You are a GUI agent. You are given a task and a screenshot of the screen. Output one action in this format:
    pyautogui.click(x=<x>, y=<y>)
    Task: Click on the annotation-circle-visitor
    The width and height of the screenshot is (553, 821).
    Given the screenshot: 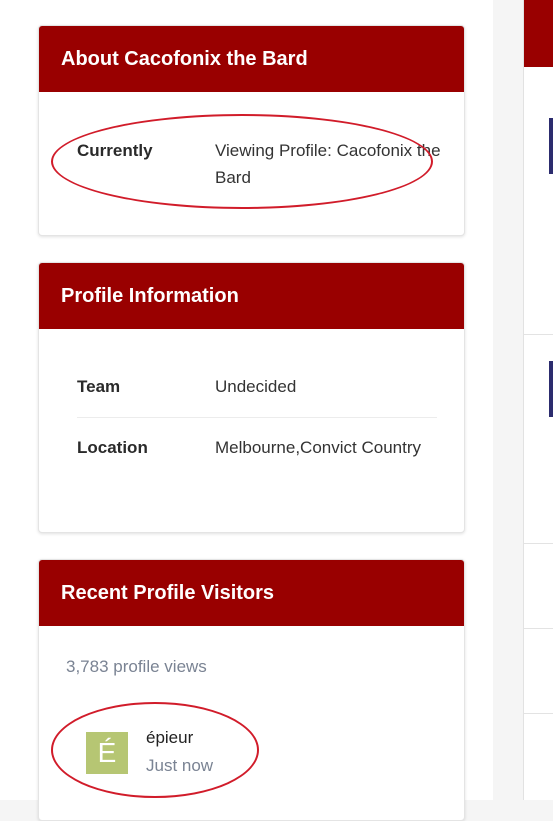 What is the action you would take?
    pyautogui.click(x=155, y=750)
    